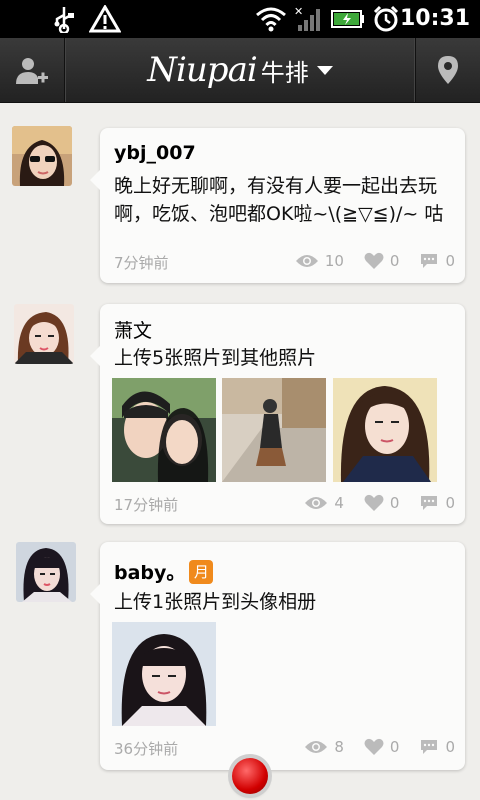 The width and height of the screenshot is (480, 800). What do you see at coordinates (279, 200) in the screenshot?
I see `post-content: 晚上好无聊啊，有没有人要一起出去玩啊，吃饭、泡吧都OK啦~\(≧▽≦)/~ 咕` at bounding box center [279, 200].